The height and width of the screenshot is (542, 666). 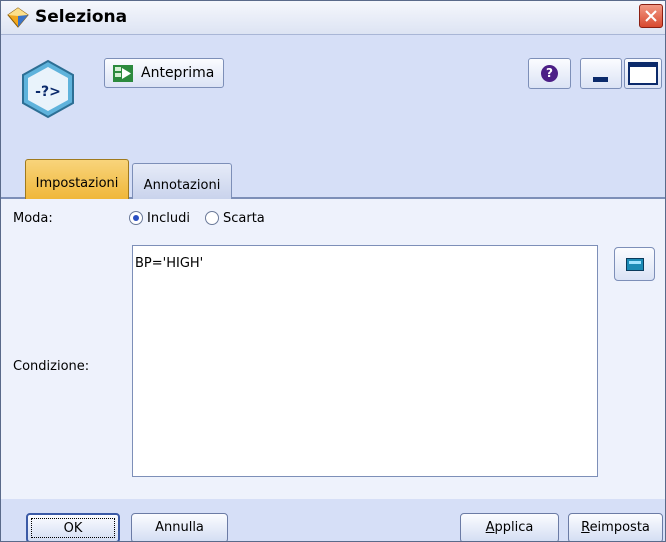 I want to click on focus-ring, so click(x=73, y=528).